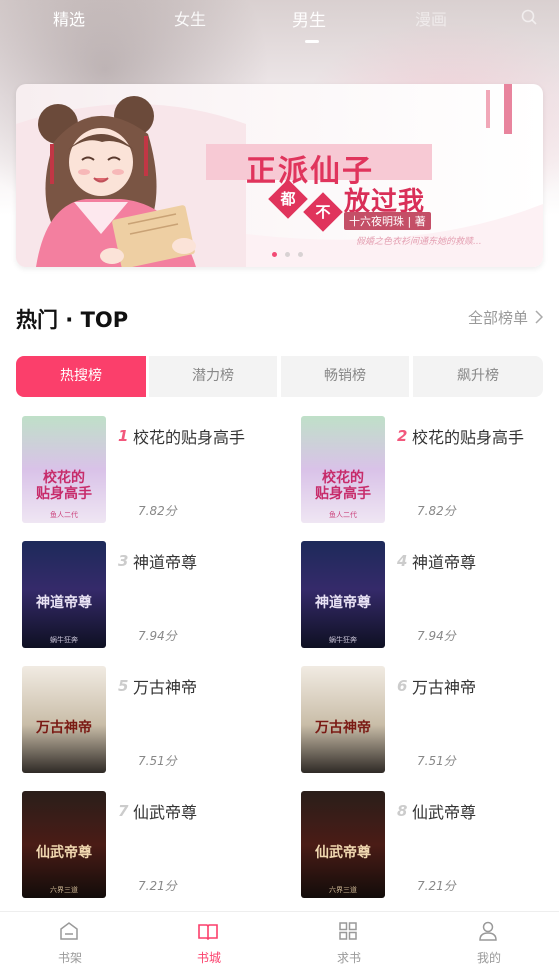 Image resolution: width=559 pixels, height=970 pixels. What do you see at coordinates (279, 376) in the screenshot?
I see `ranking-tabs: 热搜榜 潜力榜 畅销榜 飙升榜` at bounding box center [279, 376].